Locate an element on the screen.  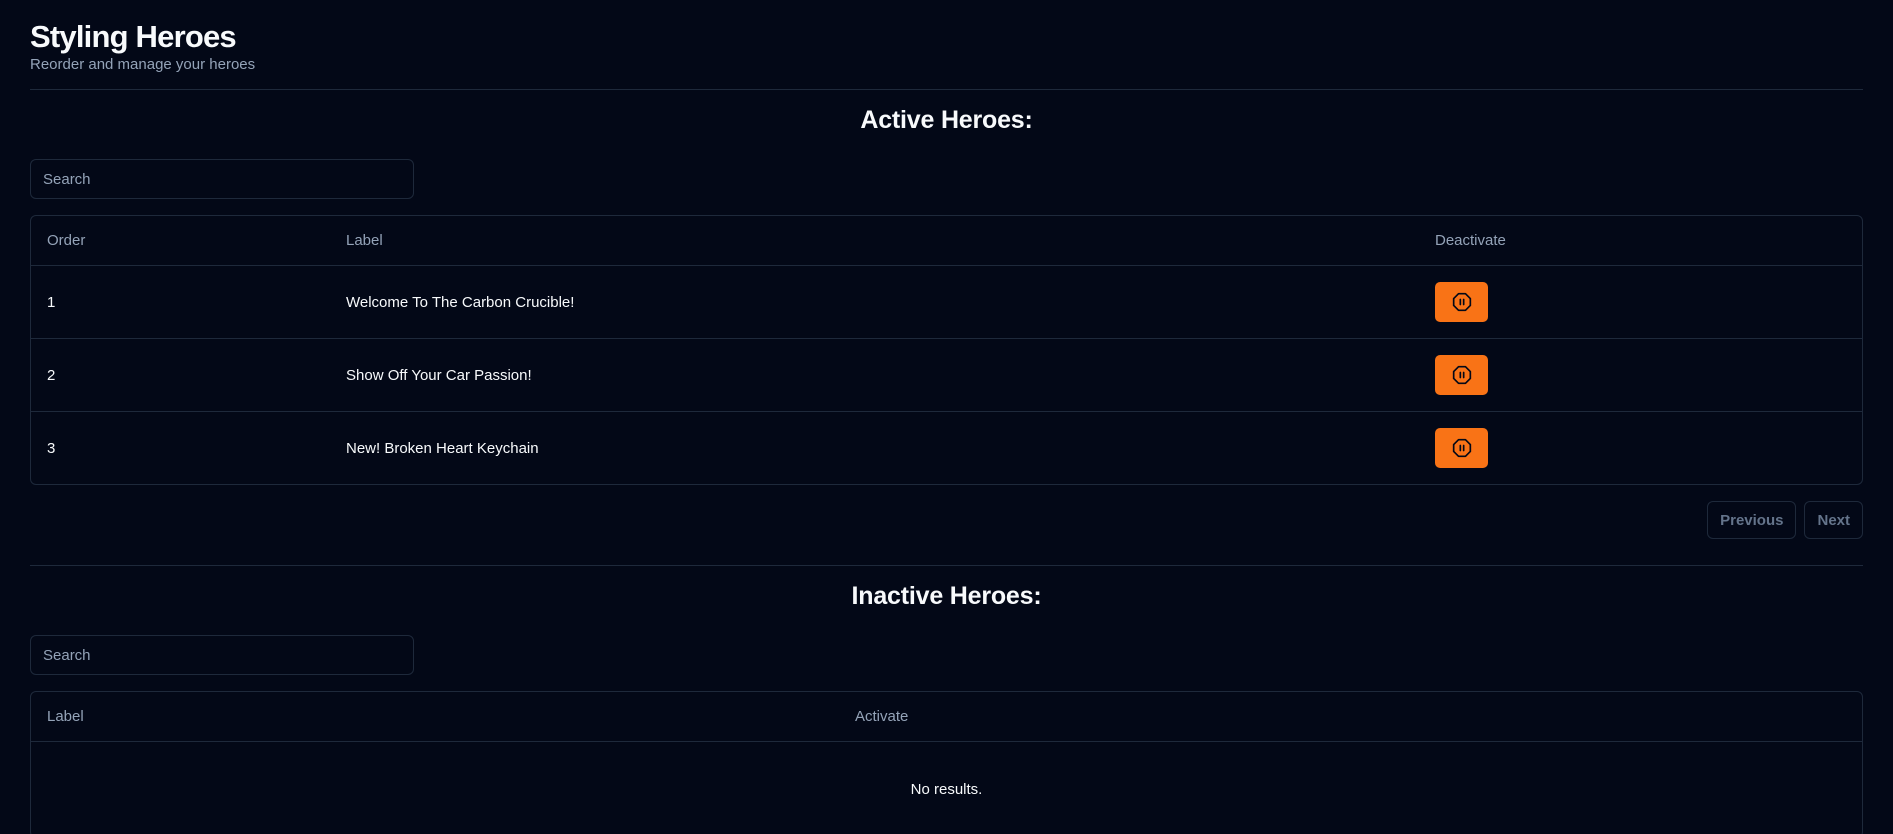
table-row: 1 Welcome To The Carbon Crucible! is located at coordinates (946, 301).